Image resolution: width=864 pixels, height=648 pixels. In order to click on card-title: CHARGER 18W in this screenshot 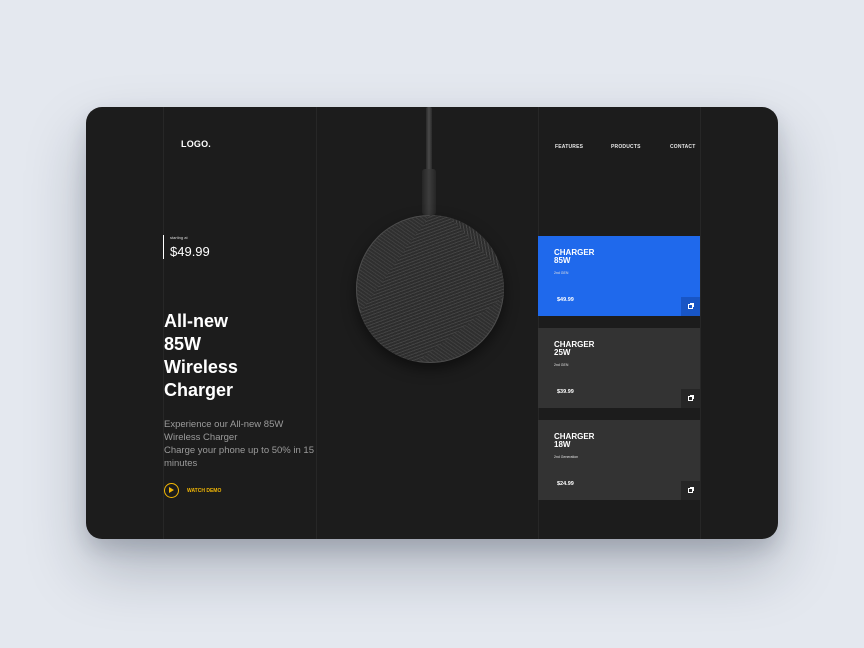, I will do `click(574, 440)`.